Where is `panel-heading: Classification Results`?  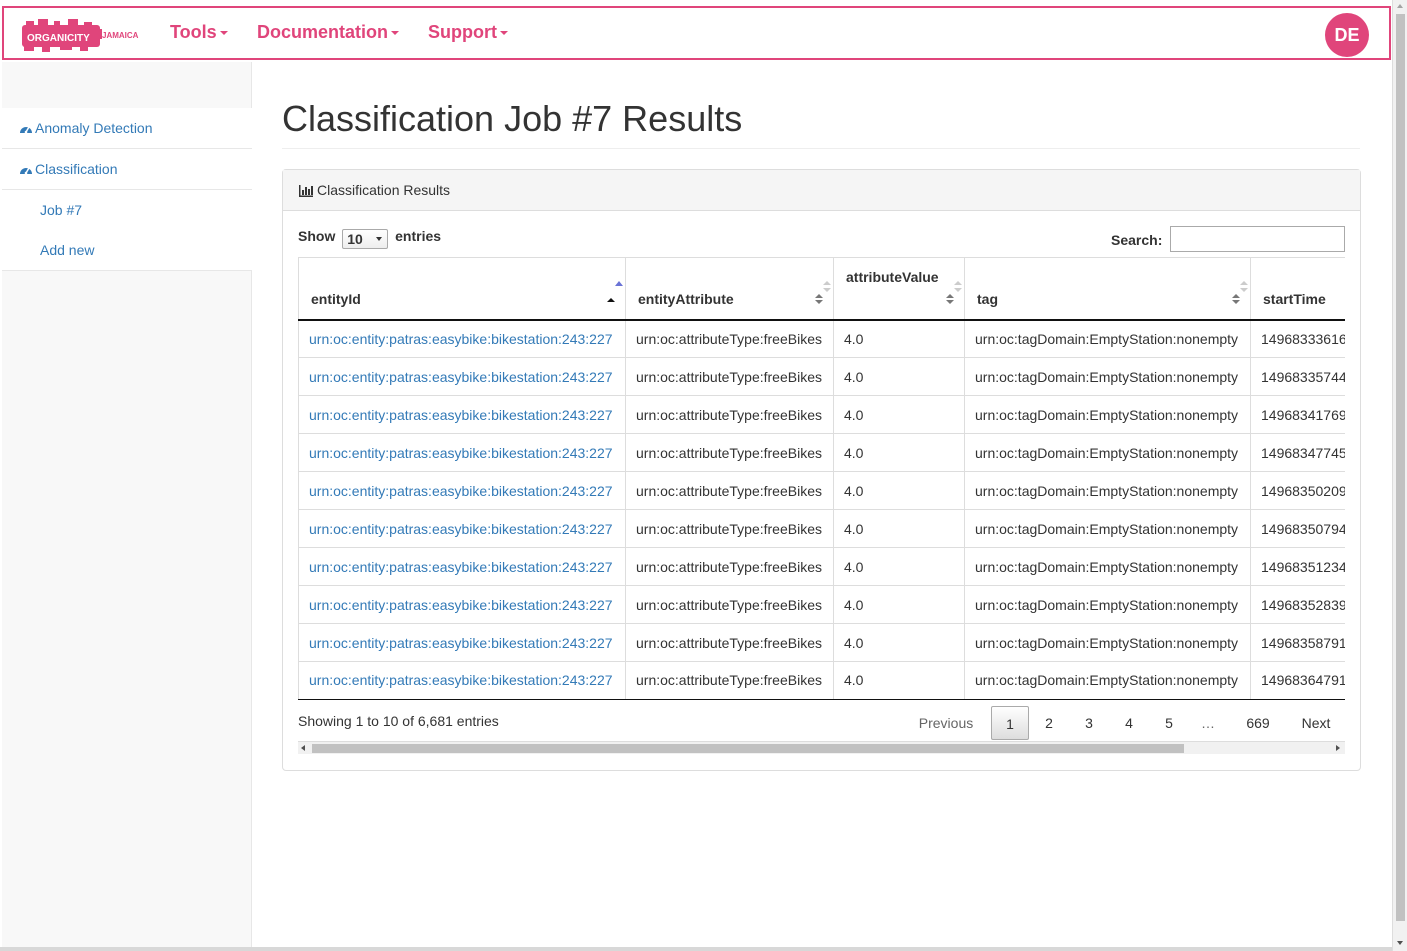
panel-heading: Classification Results is located at coordinates (821, 190).